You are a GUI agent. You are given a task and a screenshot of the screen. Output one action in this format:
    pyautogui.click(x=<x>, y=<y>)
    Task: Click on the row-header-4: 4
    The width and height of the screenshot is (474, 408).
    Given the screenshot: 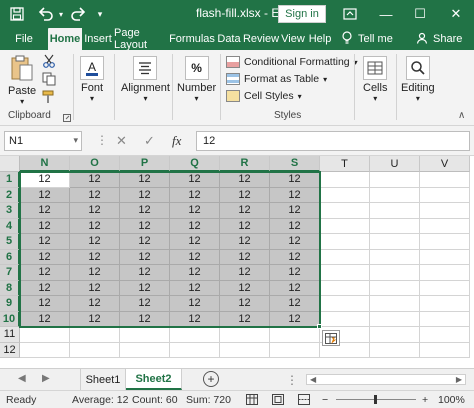 What is the action you would take?
    pyautogui.click(x=10, y=226)
    